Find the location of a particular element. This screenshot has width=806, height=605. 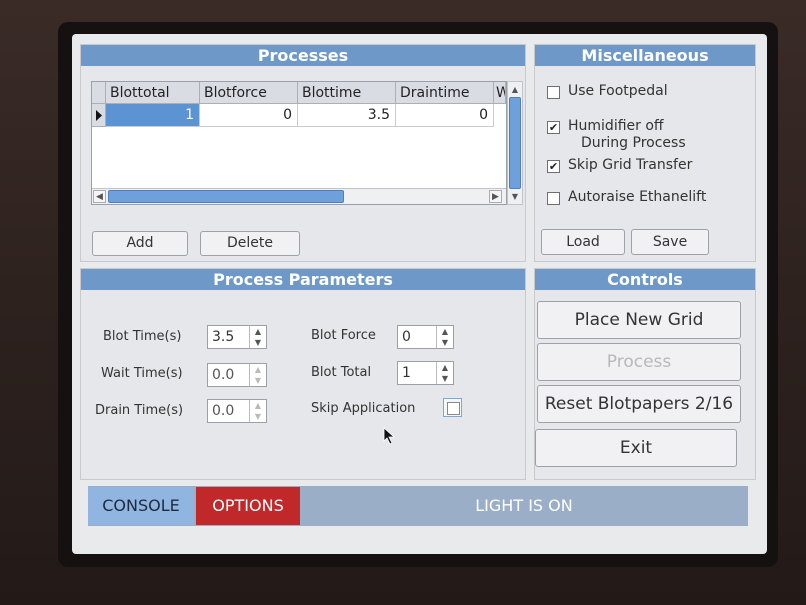

drain-time-value: 0.0 is located at coordinates (223, 411).